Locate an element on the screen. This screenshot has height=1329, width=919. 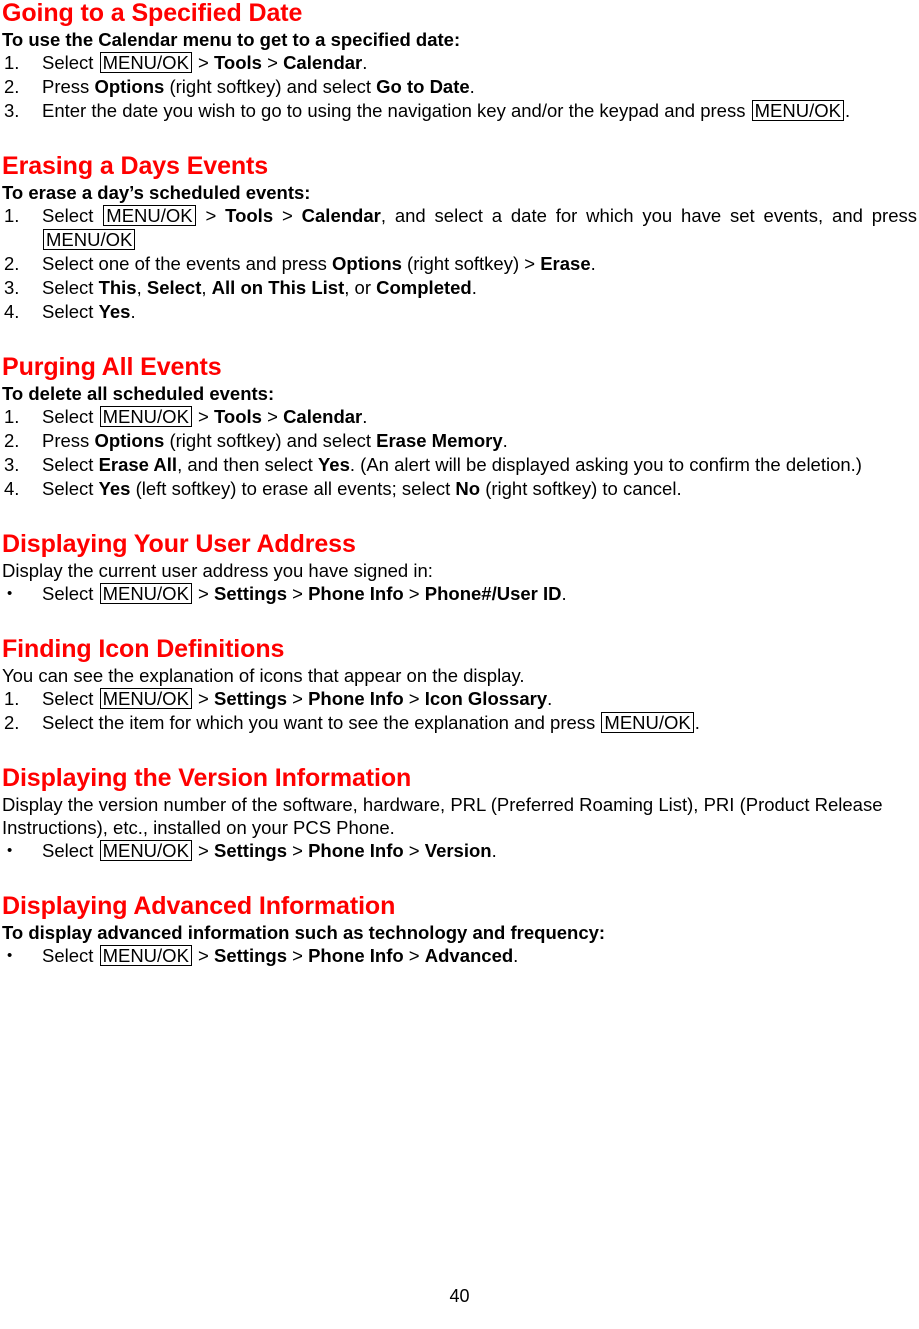
emphasis-text: Yes is located at coordinates (114, 311).